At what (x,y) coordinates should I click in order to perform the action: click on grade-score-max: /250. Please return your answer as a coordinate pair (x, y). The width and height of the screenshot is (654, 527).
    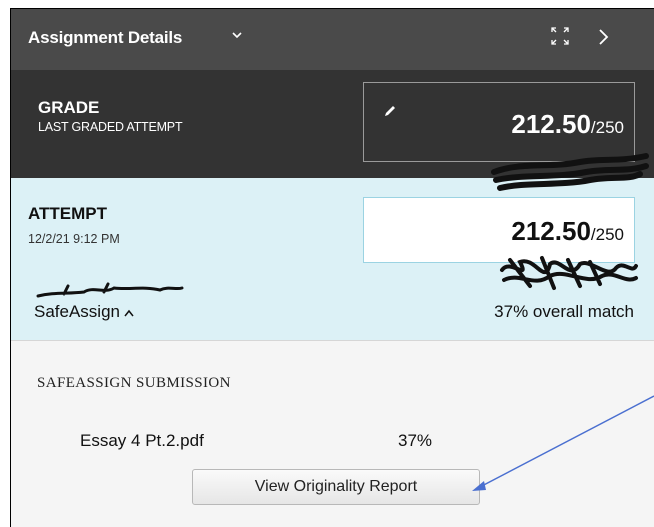
    Looking at the image, I should click on (607, 127).